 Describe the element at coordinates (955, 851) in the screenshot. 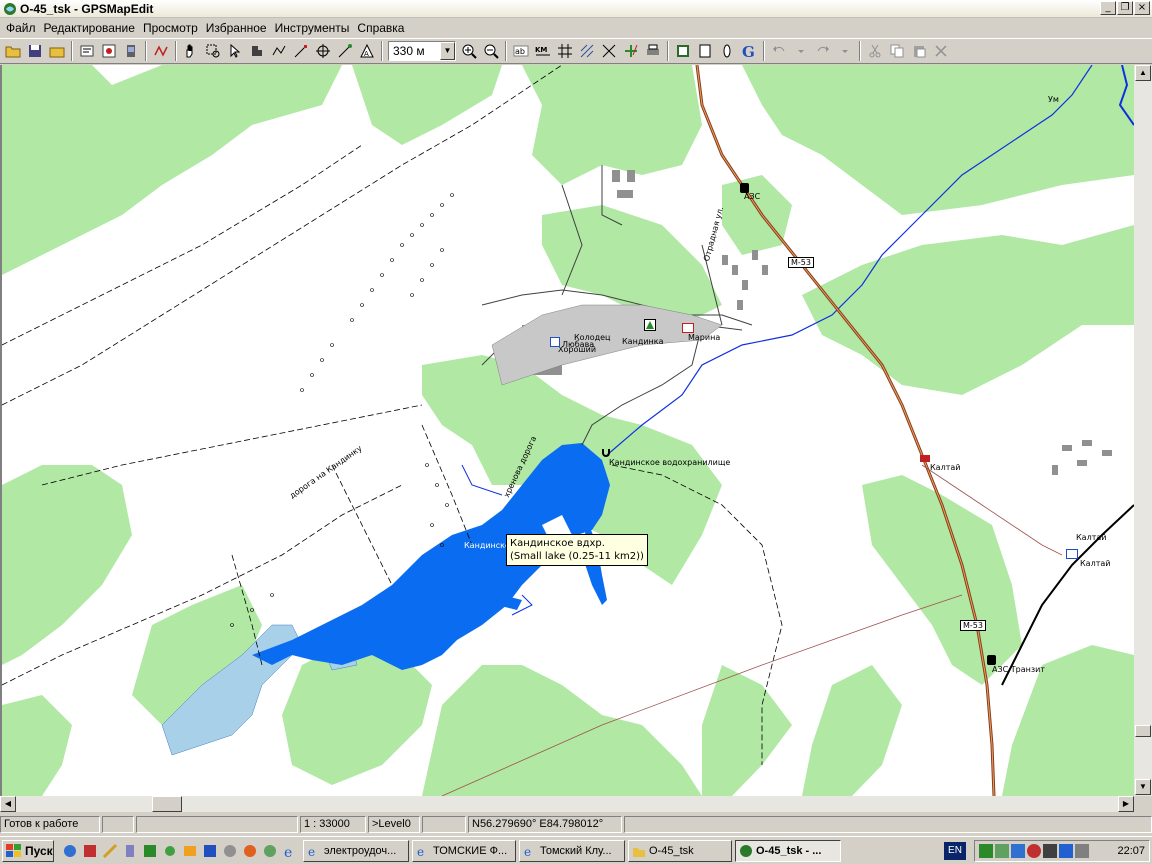

I see `language-indicator: EN` at that location.